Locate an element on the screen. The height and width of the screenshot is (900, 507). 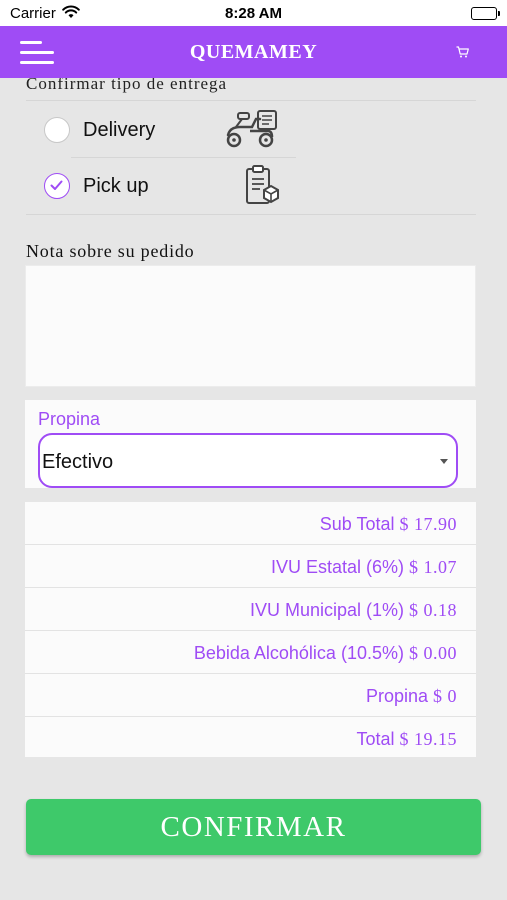
battery-icon is located at coordinates (485, 13).